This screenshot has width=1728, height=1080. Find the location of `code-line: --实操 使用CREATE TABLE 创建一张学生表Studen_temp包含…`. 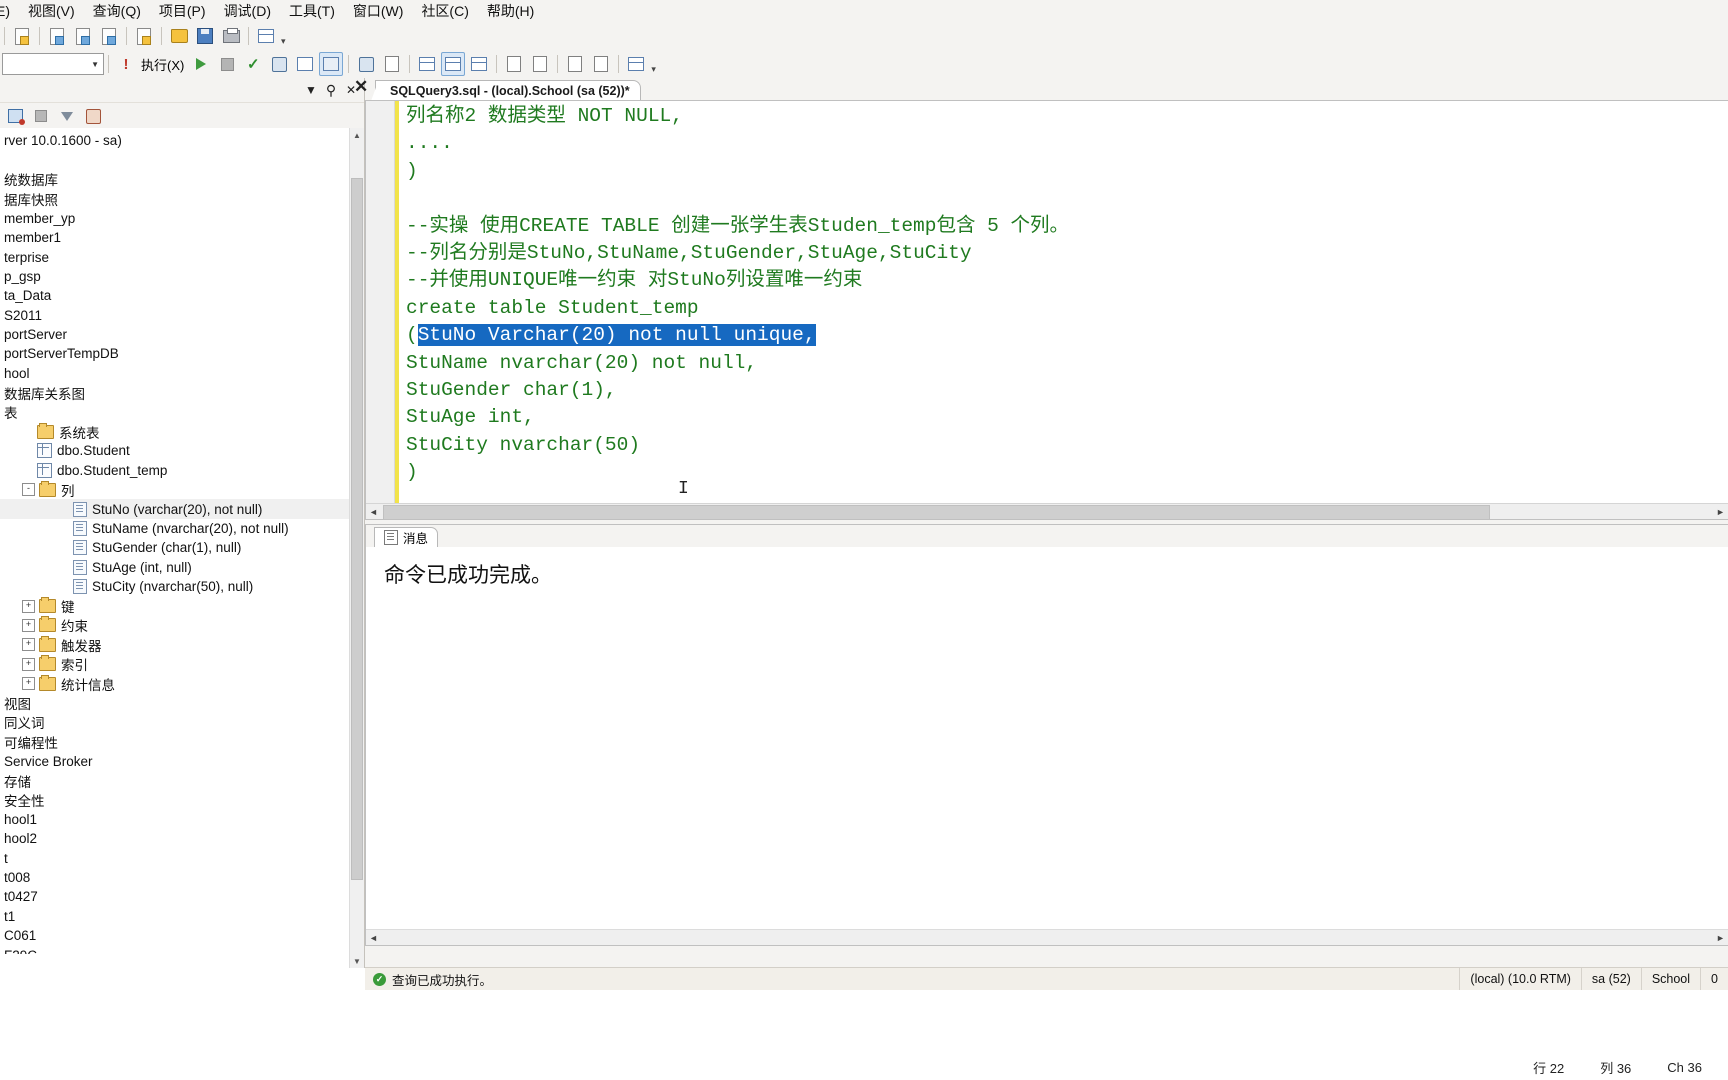

code-line: --实操 使用CREATE TABLE 创建一张学生表Studen_temp包含… is located at coordinates (1067, 226).